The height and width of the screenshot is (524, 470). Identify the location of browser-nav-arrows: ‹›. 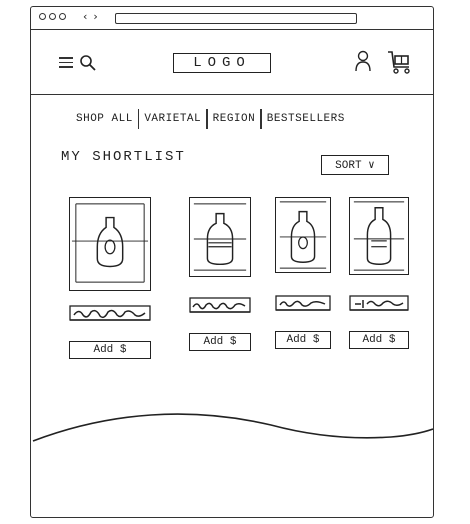
(93, 16).